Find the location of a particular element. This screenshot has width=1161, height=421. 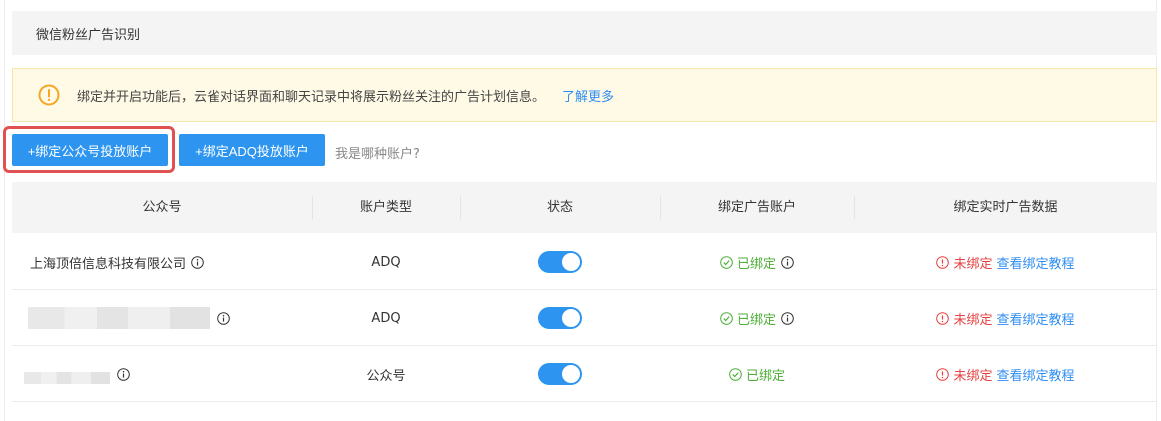

table-row: ADQ 已绑定 未绑定 查看绑定教程 is located at coordinates (584, 318).